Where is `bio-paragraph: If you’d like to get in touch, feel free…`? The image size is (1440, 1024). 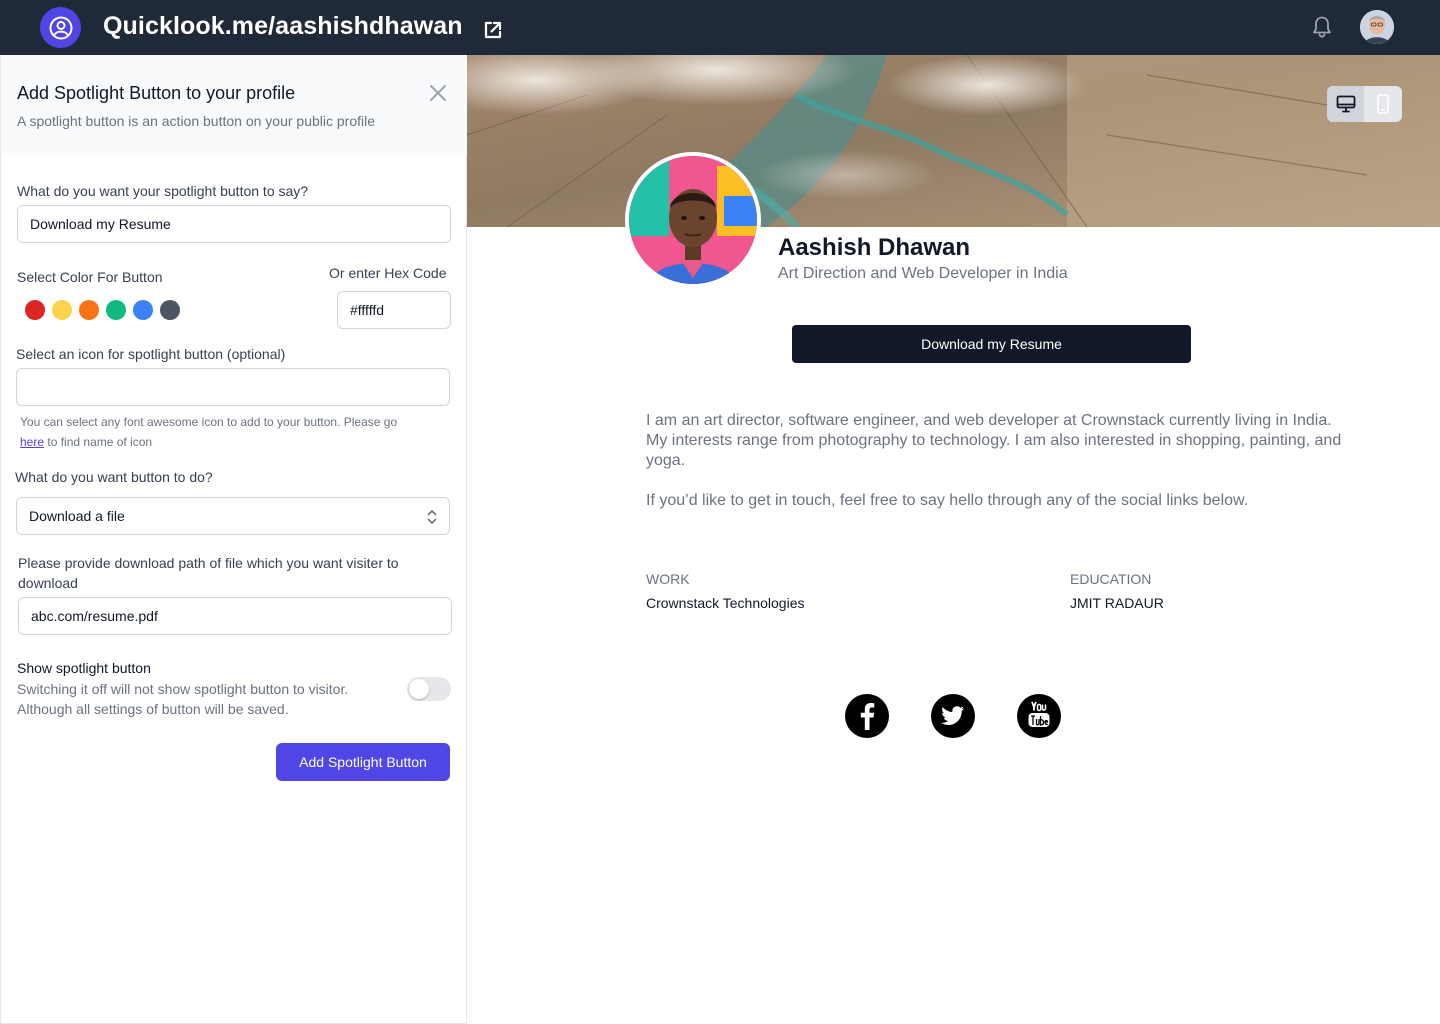
bio-paragraph: If you’d like to get in touch, feel free… is located at coordinates (947, 500).